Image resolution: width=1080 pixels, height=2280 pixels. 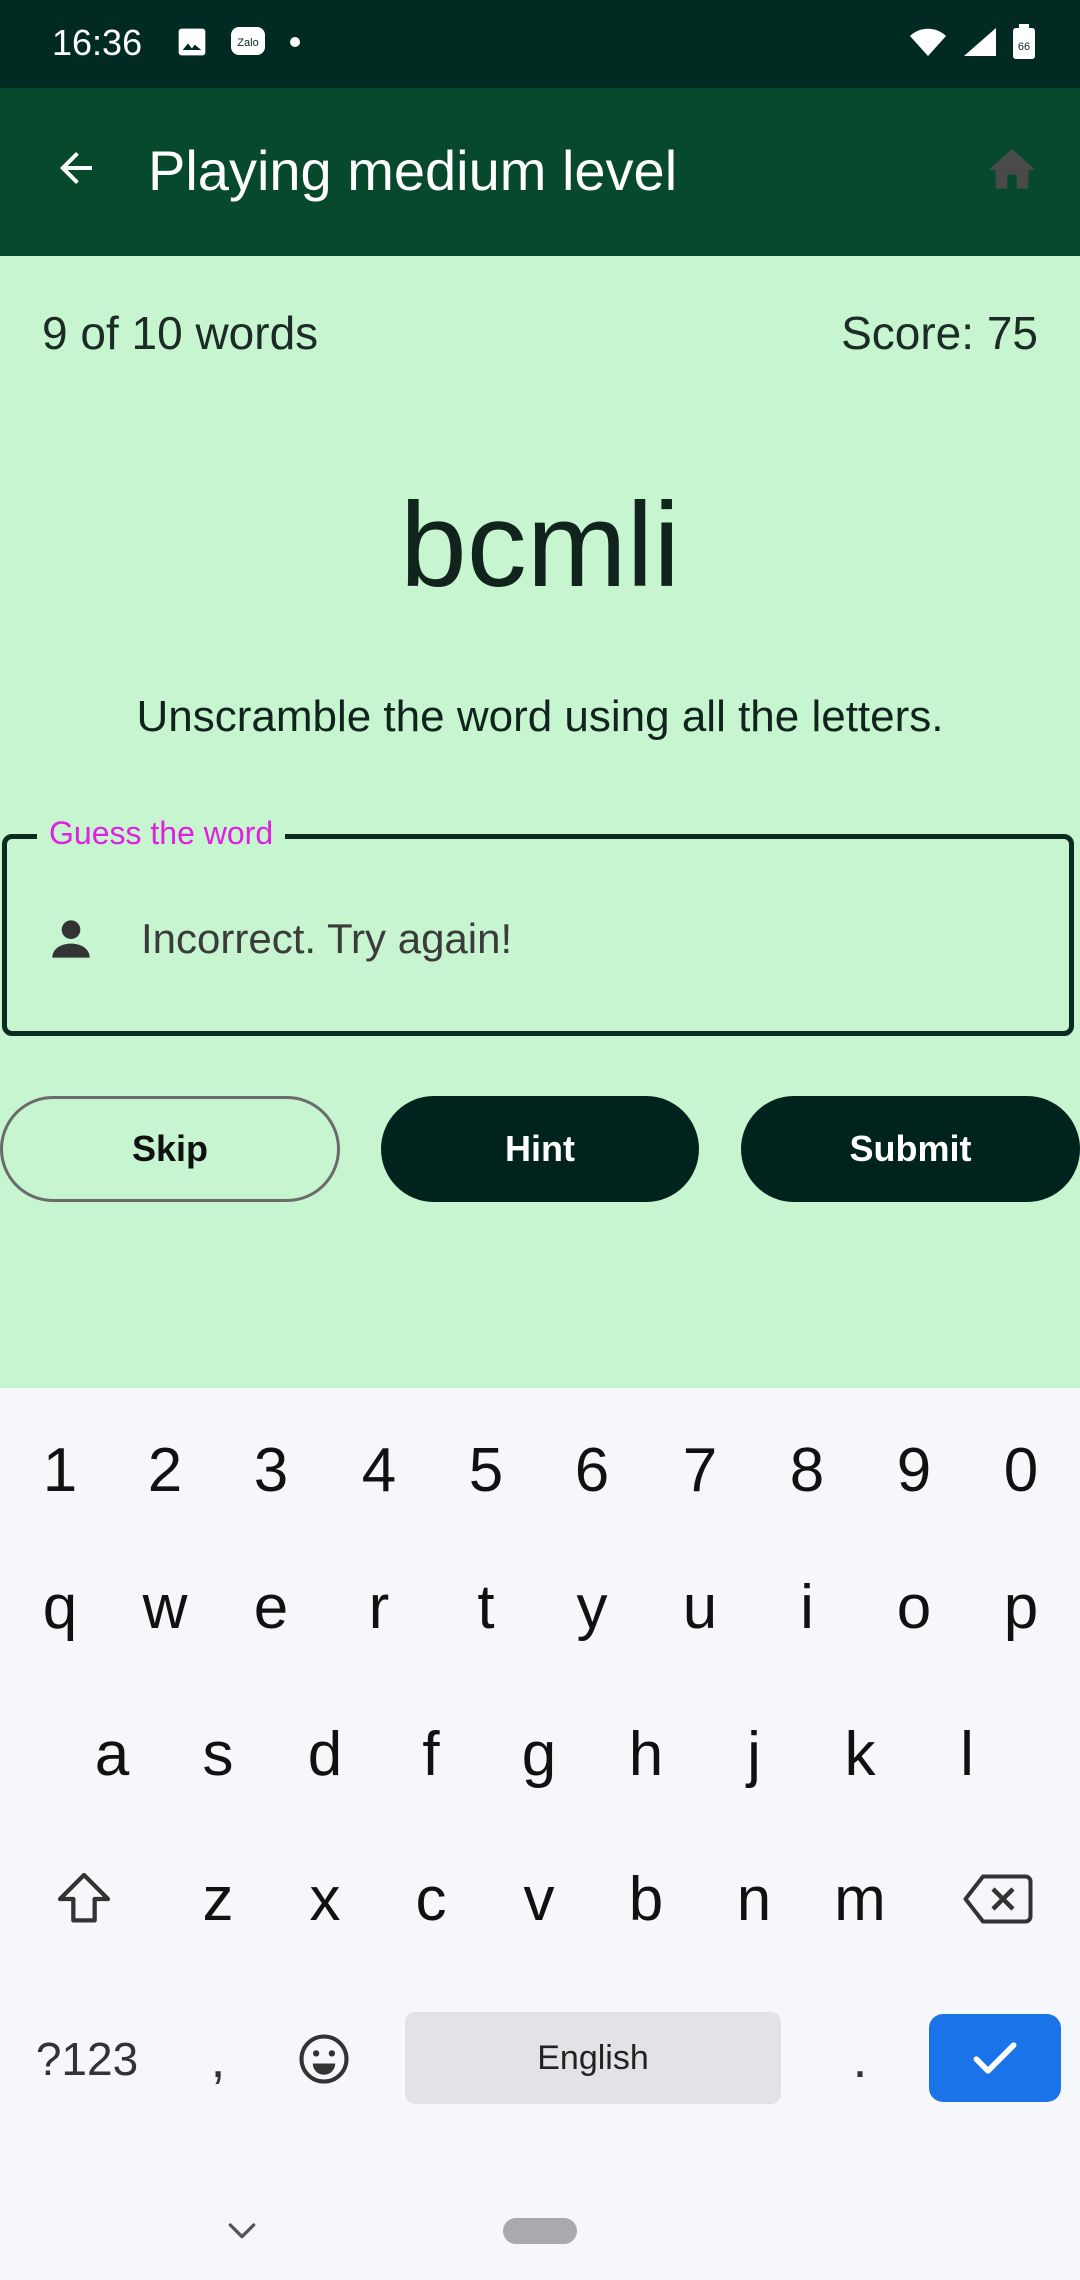 I want to click on key-2: 2, so click(x=165, y=1470).